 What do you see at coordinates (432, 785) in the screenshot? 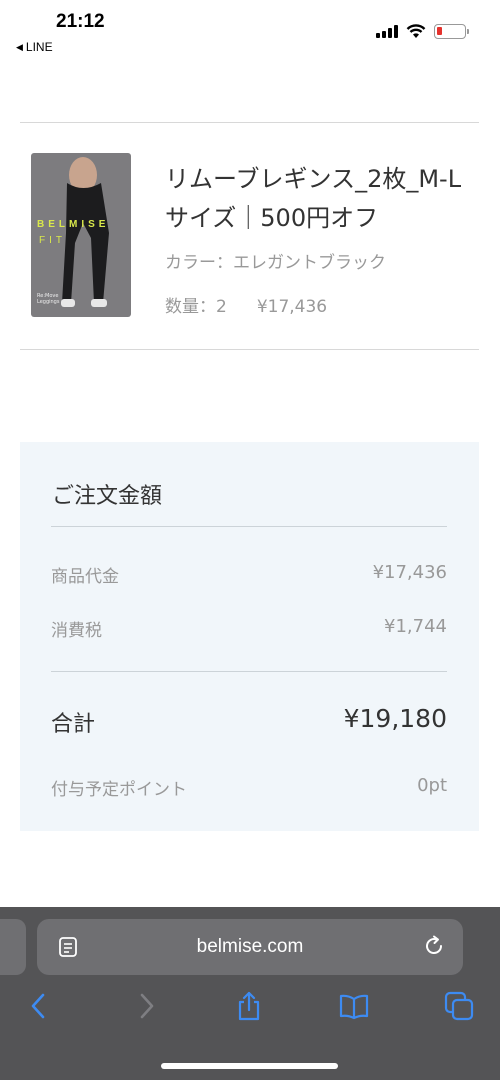
I see `points-value: 0pt` at bounding box center [432, 785].